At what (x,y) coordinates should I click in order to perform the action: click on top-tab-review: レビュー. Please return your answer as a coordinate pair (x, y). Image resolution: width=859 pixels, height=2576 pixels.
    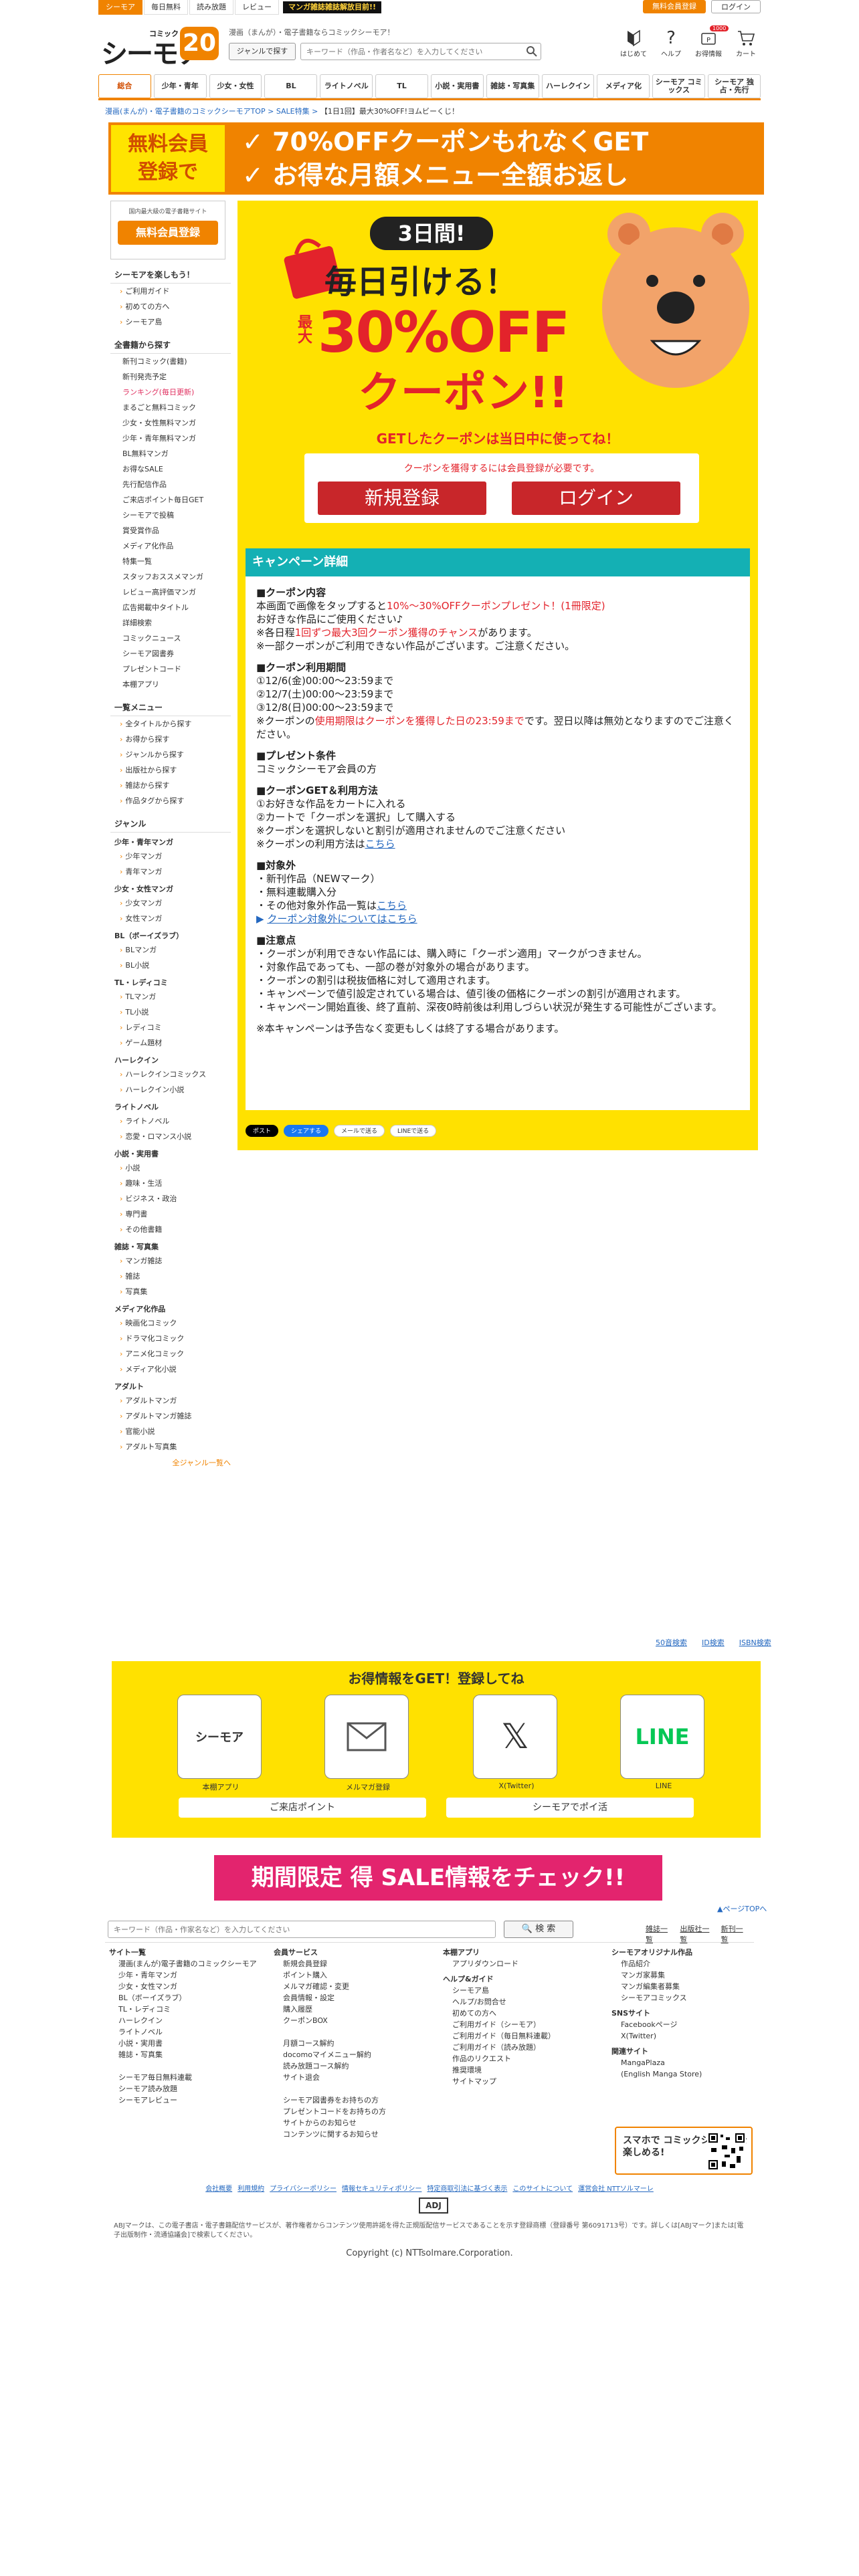
    Looking at the image, I should click on (257, 8).